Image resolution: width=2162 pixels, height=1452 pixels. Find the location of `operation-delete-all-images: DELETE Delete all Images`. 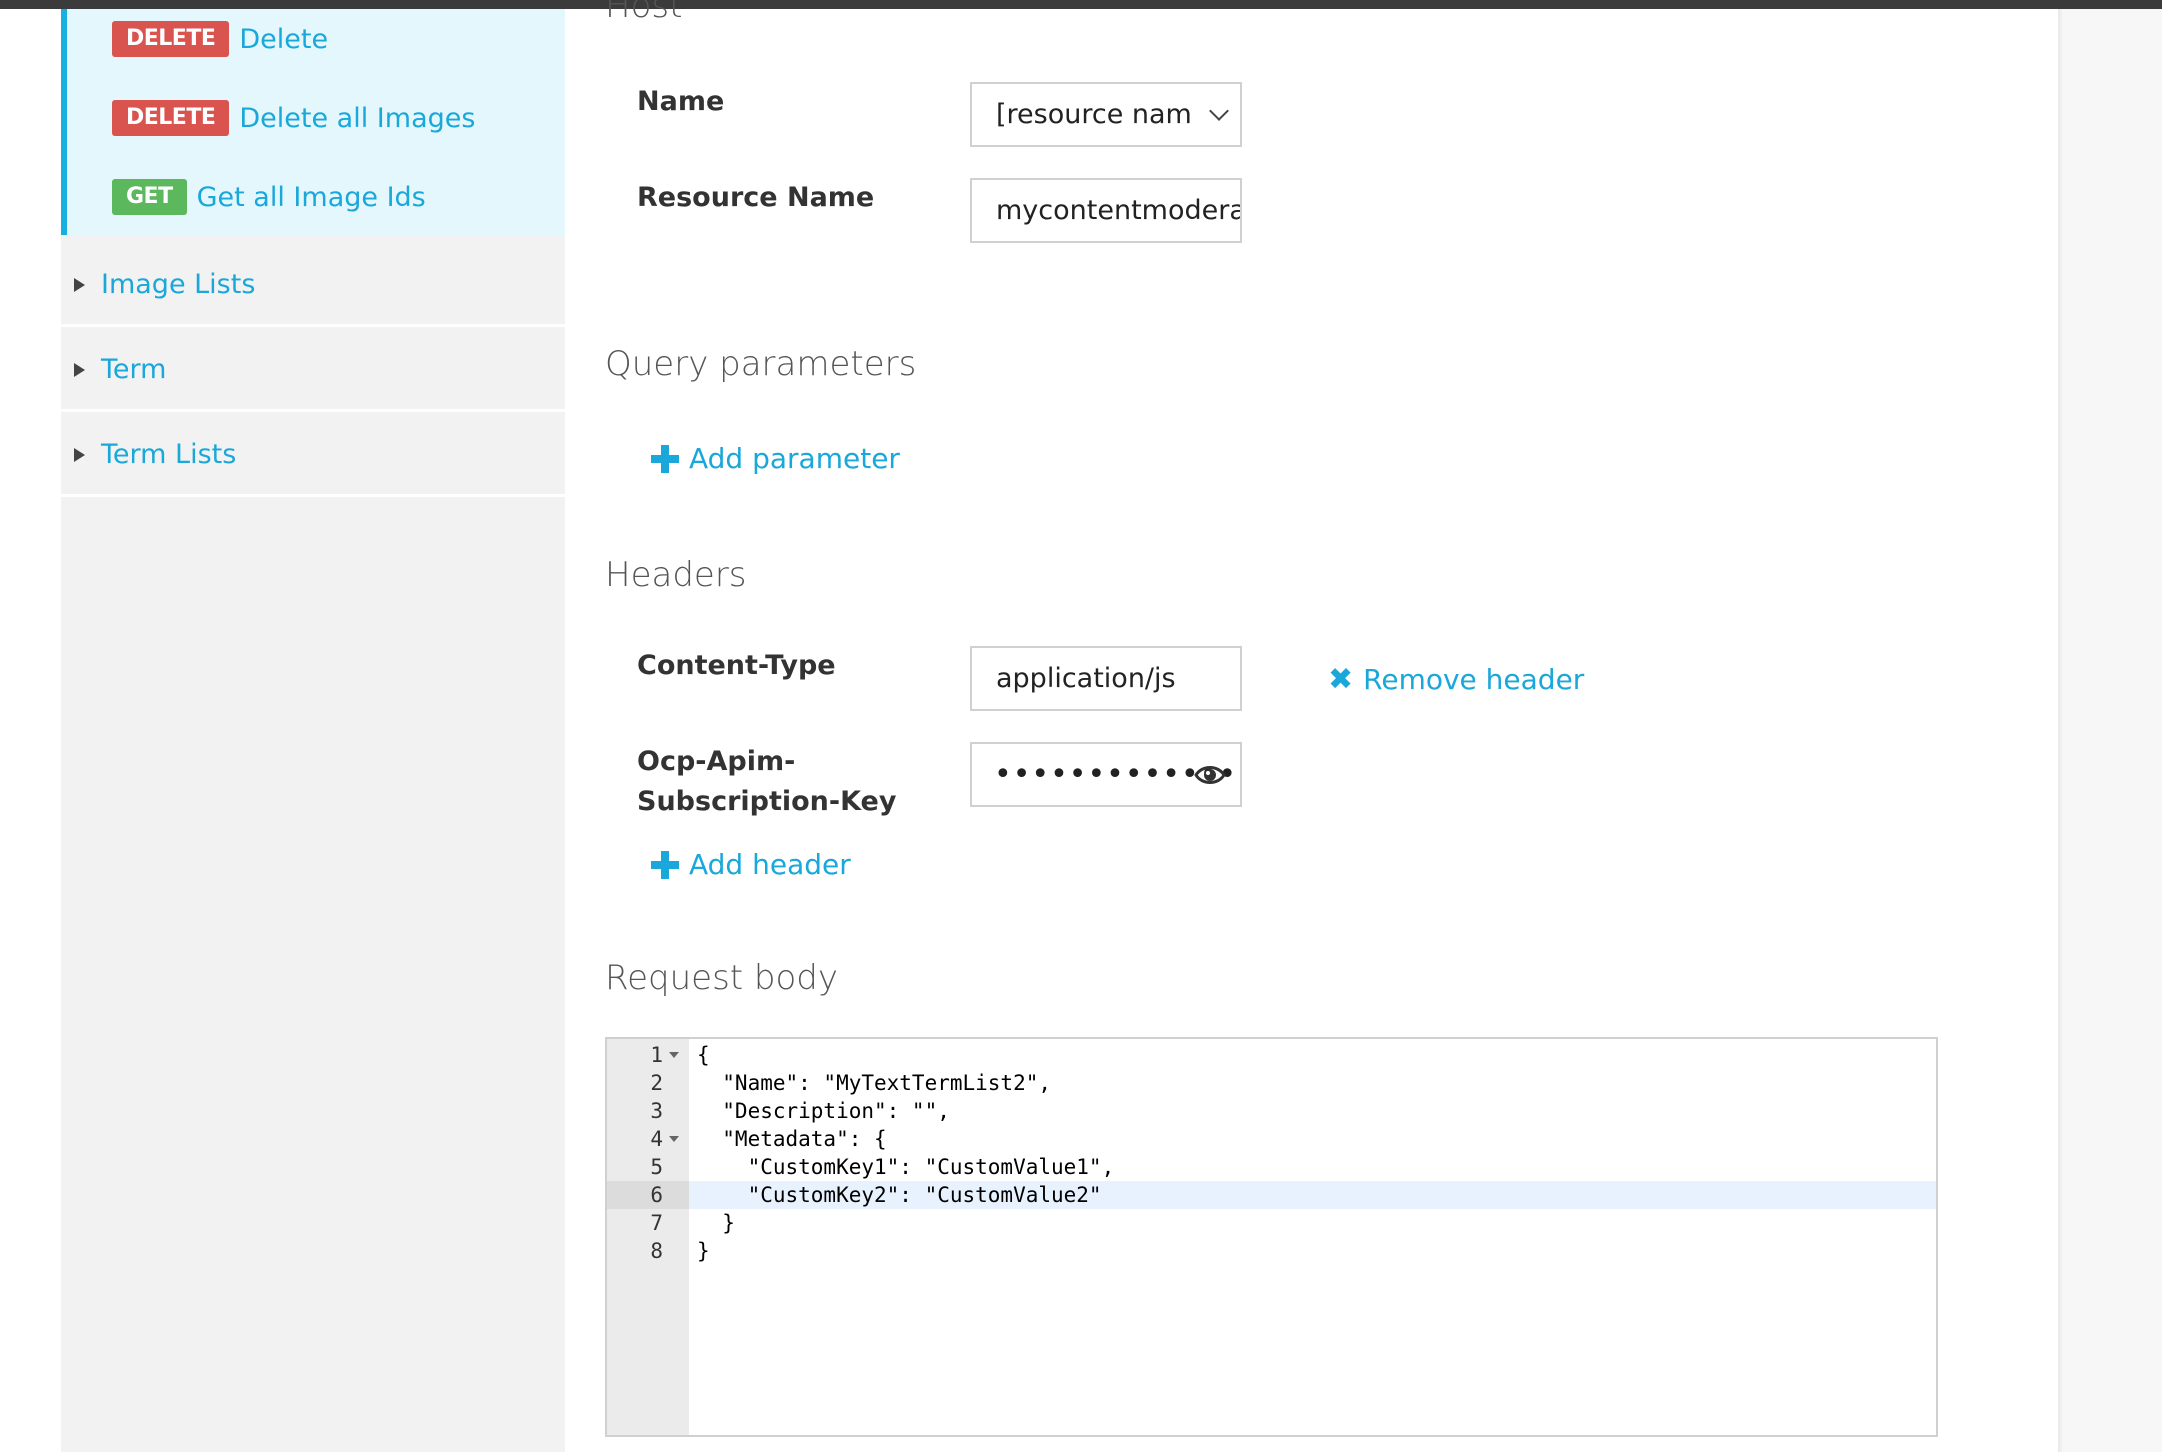

operation-delete-all-images: DELETE Delete all Images is located at coordinates (293, 118).